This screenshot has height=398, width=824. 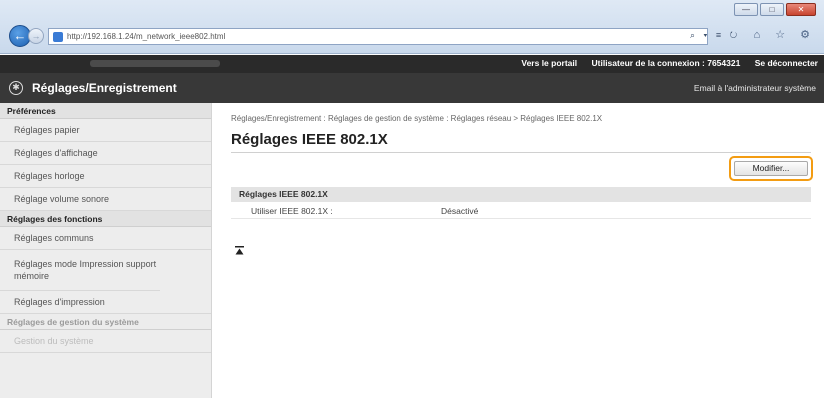 I want to click on forward-arrow-icon: →, so click(x=36, y=36).